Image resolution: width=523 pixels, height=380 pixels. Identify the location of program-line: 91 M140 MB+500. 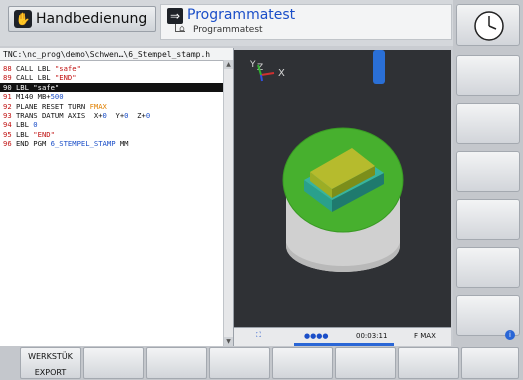
(111, 96).